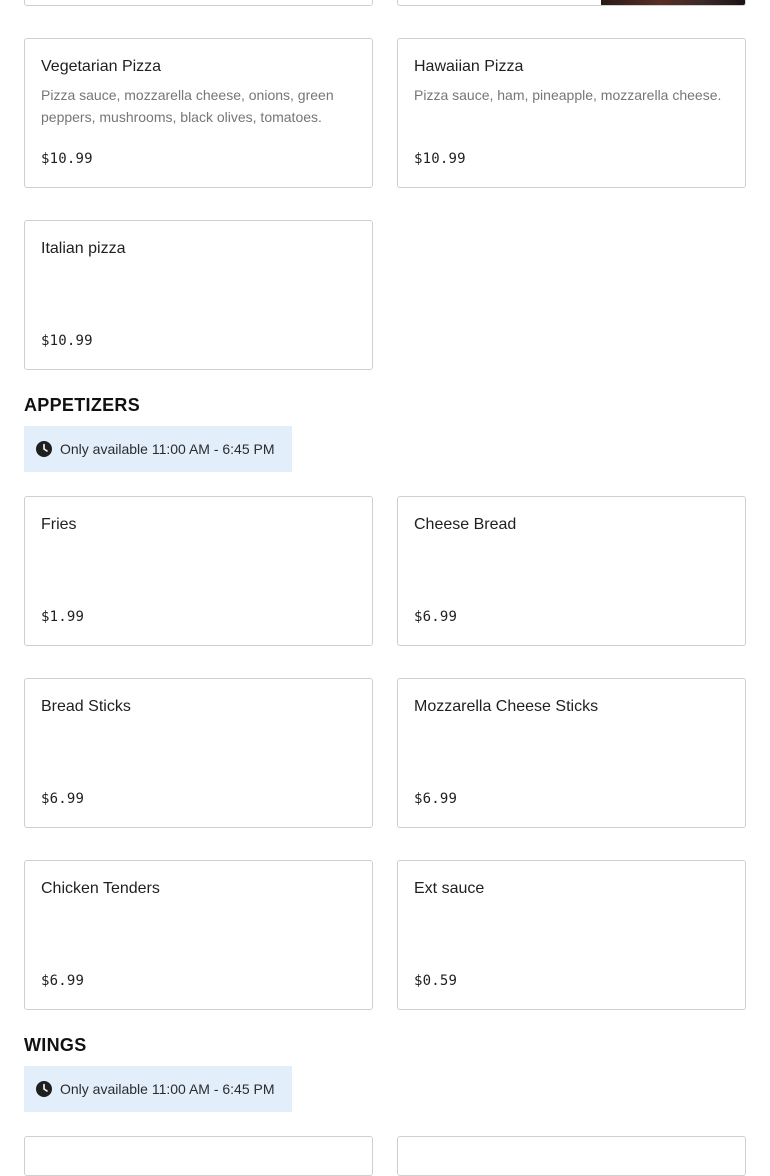 The image size is (770, 1176). Describe the element at coordinates (198, 753) in the screenshot. I see `menu-item-card: Bread Sticks $6.99` at that location.